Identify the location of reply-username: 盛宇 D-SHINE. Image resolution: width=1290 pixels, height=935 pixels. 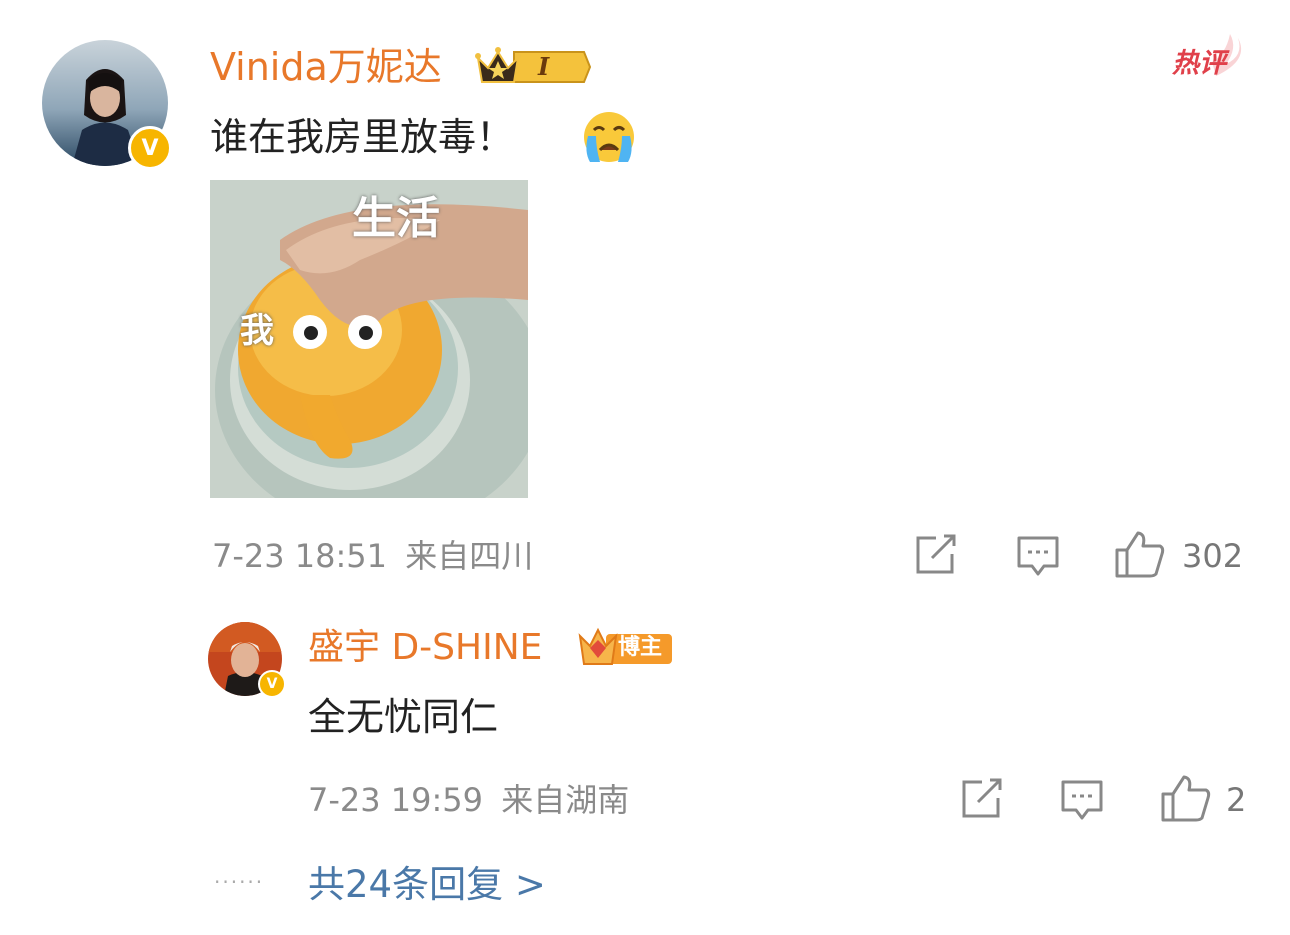
(425, 648).